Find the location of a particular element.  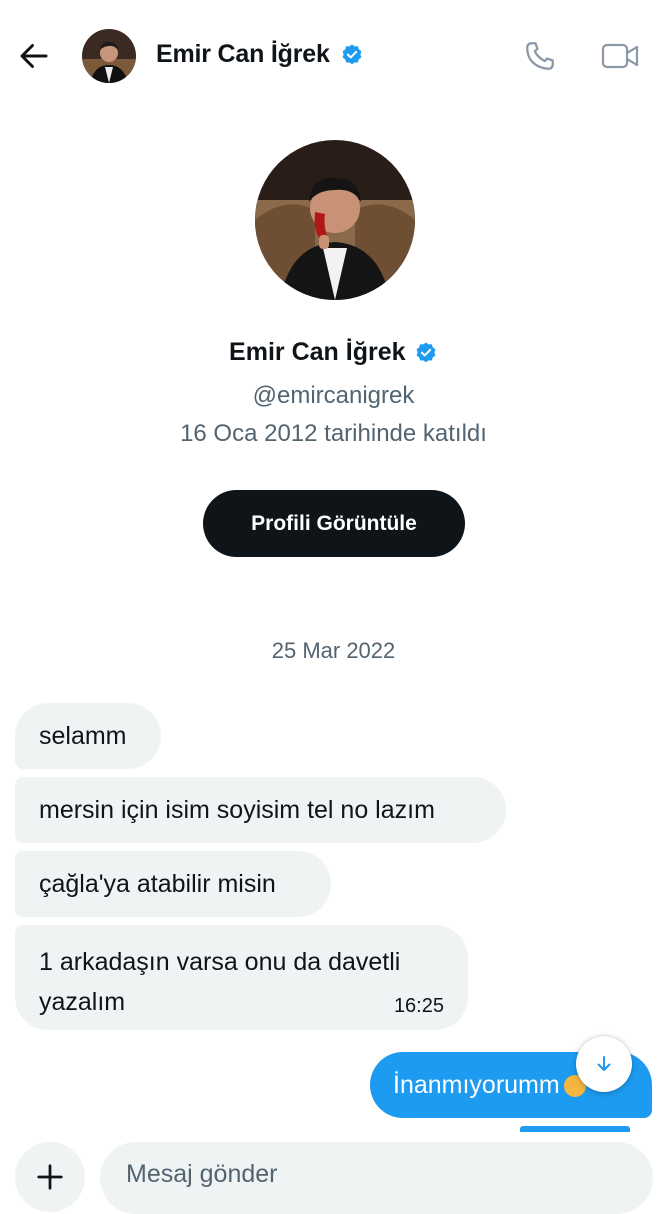

arrow-down-icon is located at coordinates (604, 1063).